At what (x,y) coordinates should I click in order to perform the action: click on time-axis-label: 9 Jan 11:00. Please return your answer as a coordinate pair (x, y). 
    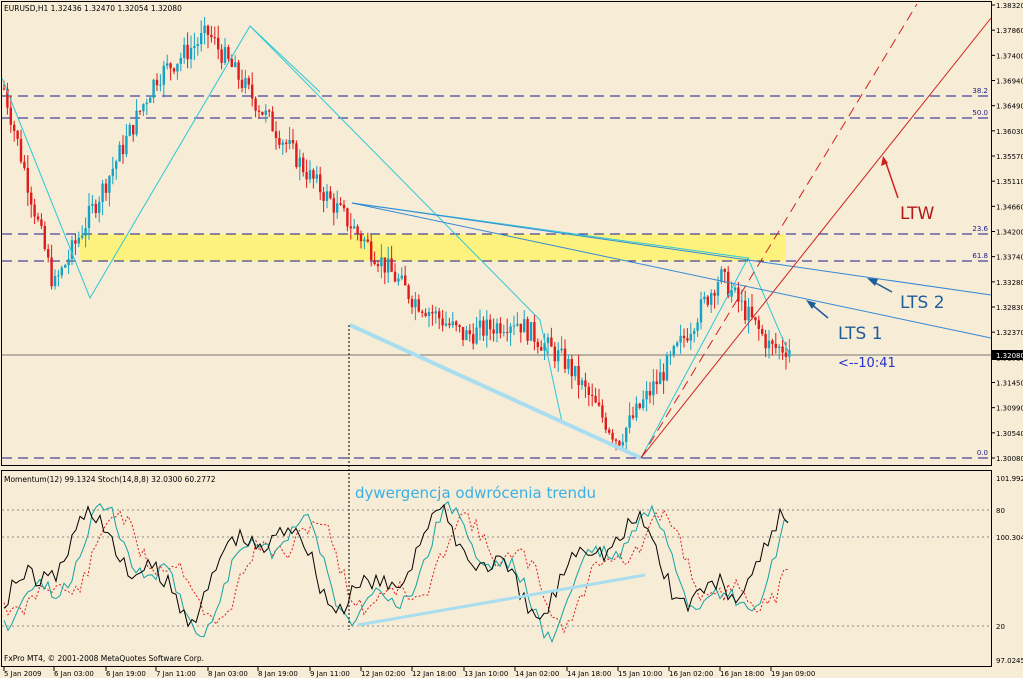
    Looking at the image, I should click on (330, 674).